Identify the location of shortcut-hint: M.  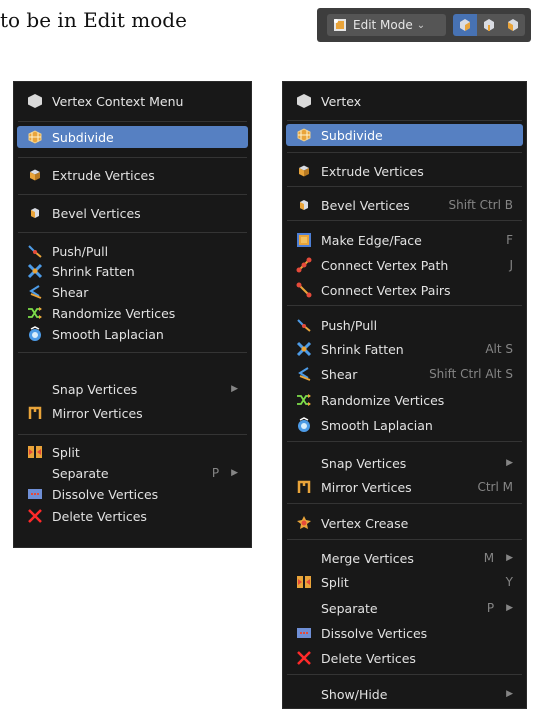
(489, 558).